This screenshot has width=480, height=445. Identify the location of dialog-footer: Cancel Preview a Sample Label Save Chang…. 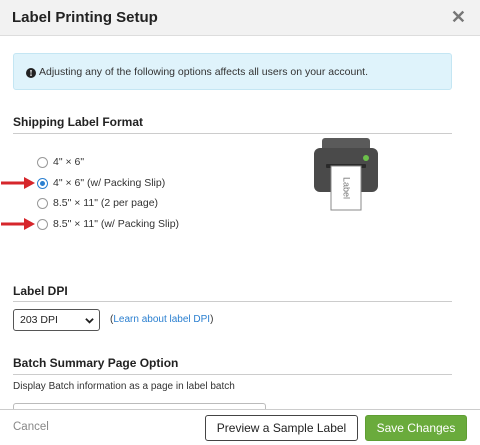
(240, 427).